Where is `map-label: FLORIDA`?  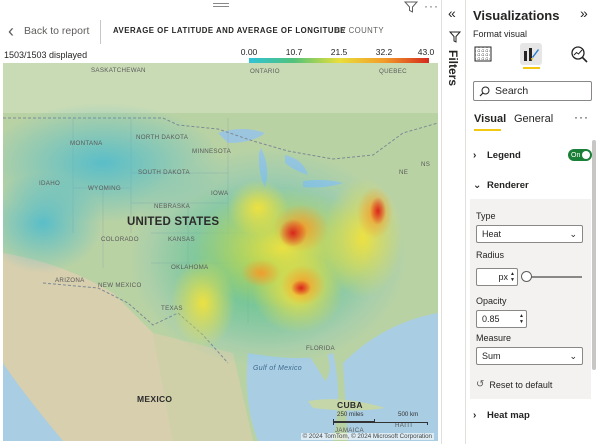
map-label: FLORIDA is located at coordinates (320, 348).